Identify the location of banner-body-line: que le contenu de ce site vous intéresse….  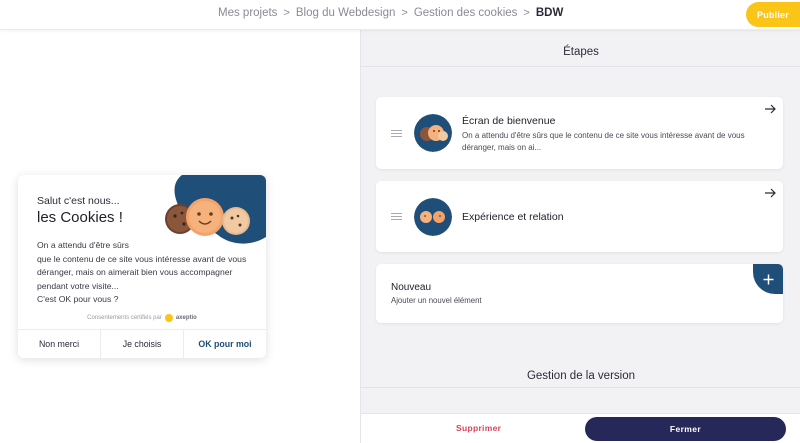
(142, 258).